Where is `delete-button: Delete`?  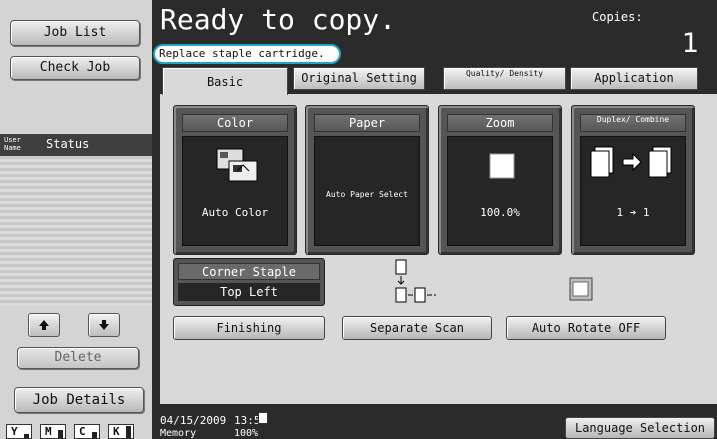 delete-button: Delete is located at coordinates (78, 358).